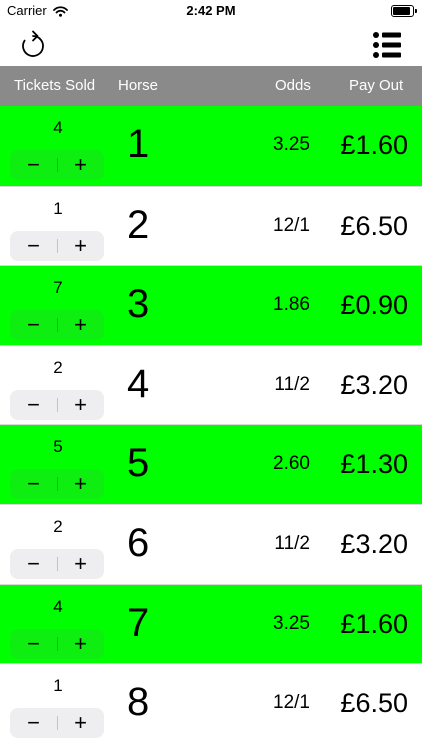 Image resolution: width=422 pixels, height=750 pixels. I want to click on list-icon, so click(387, 45).